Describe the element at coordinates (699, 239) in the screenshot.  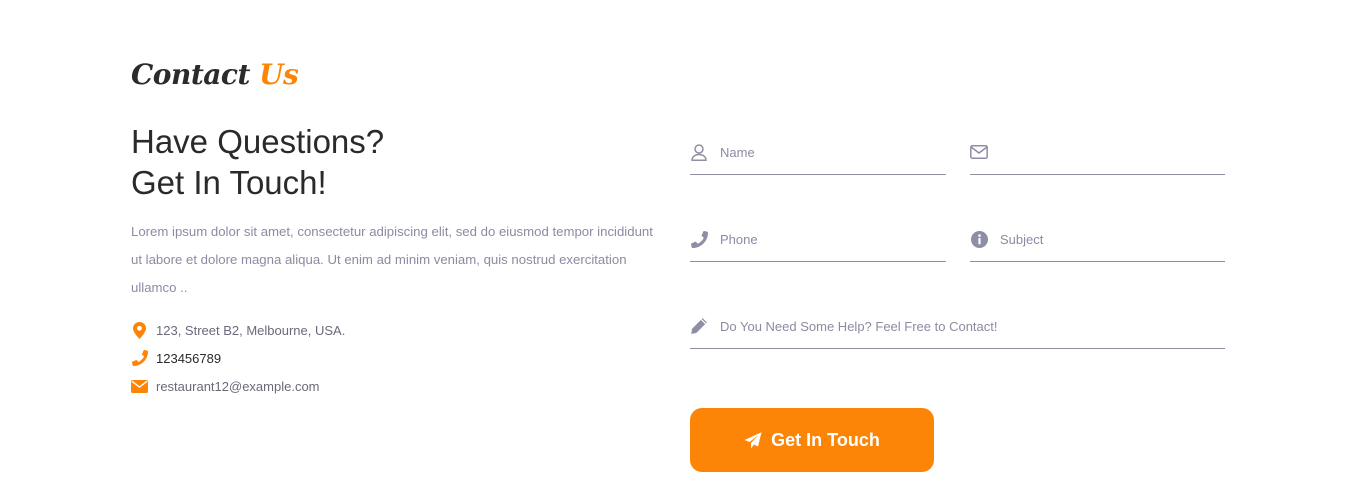
I see `phone-field-icon` at that location.